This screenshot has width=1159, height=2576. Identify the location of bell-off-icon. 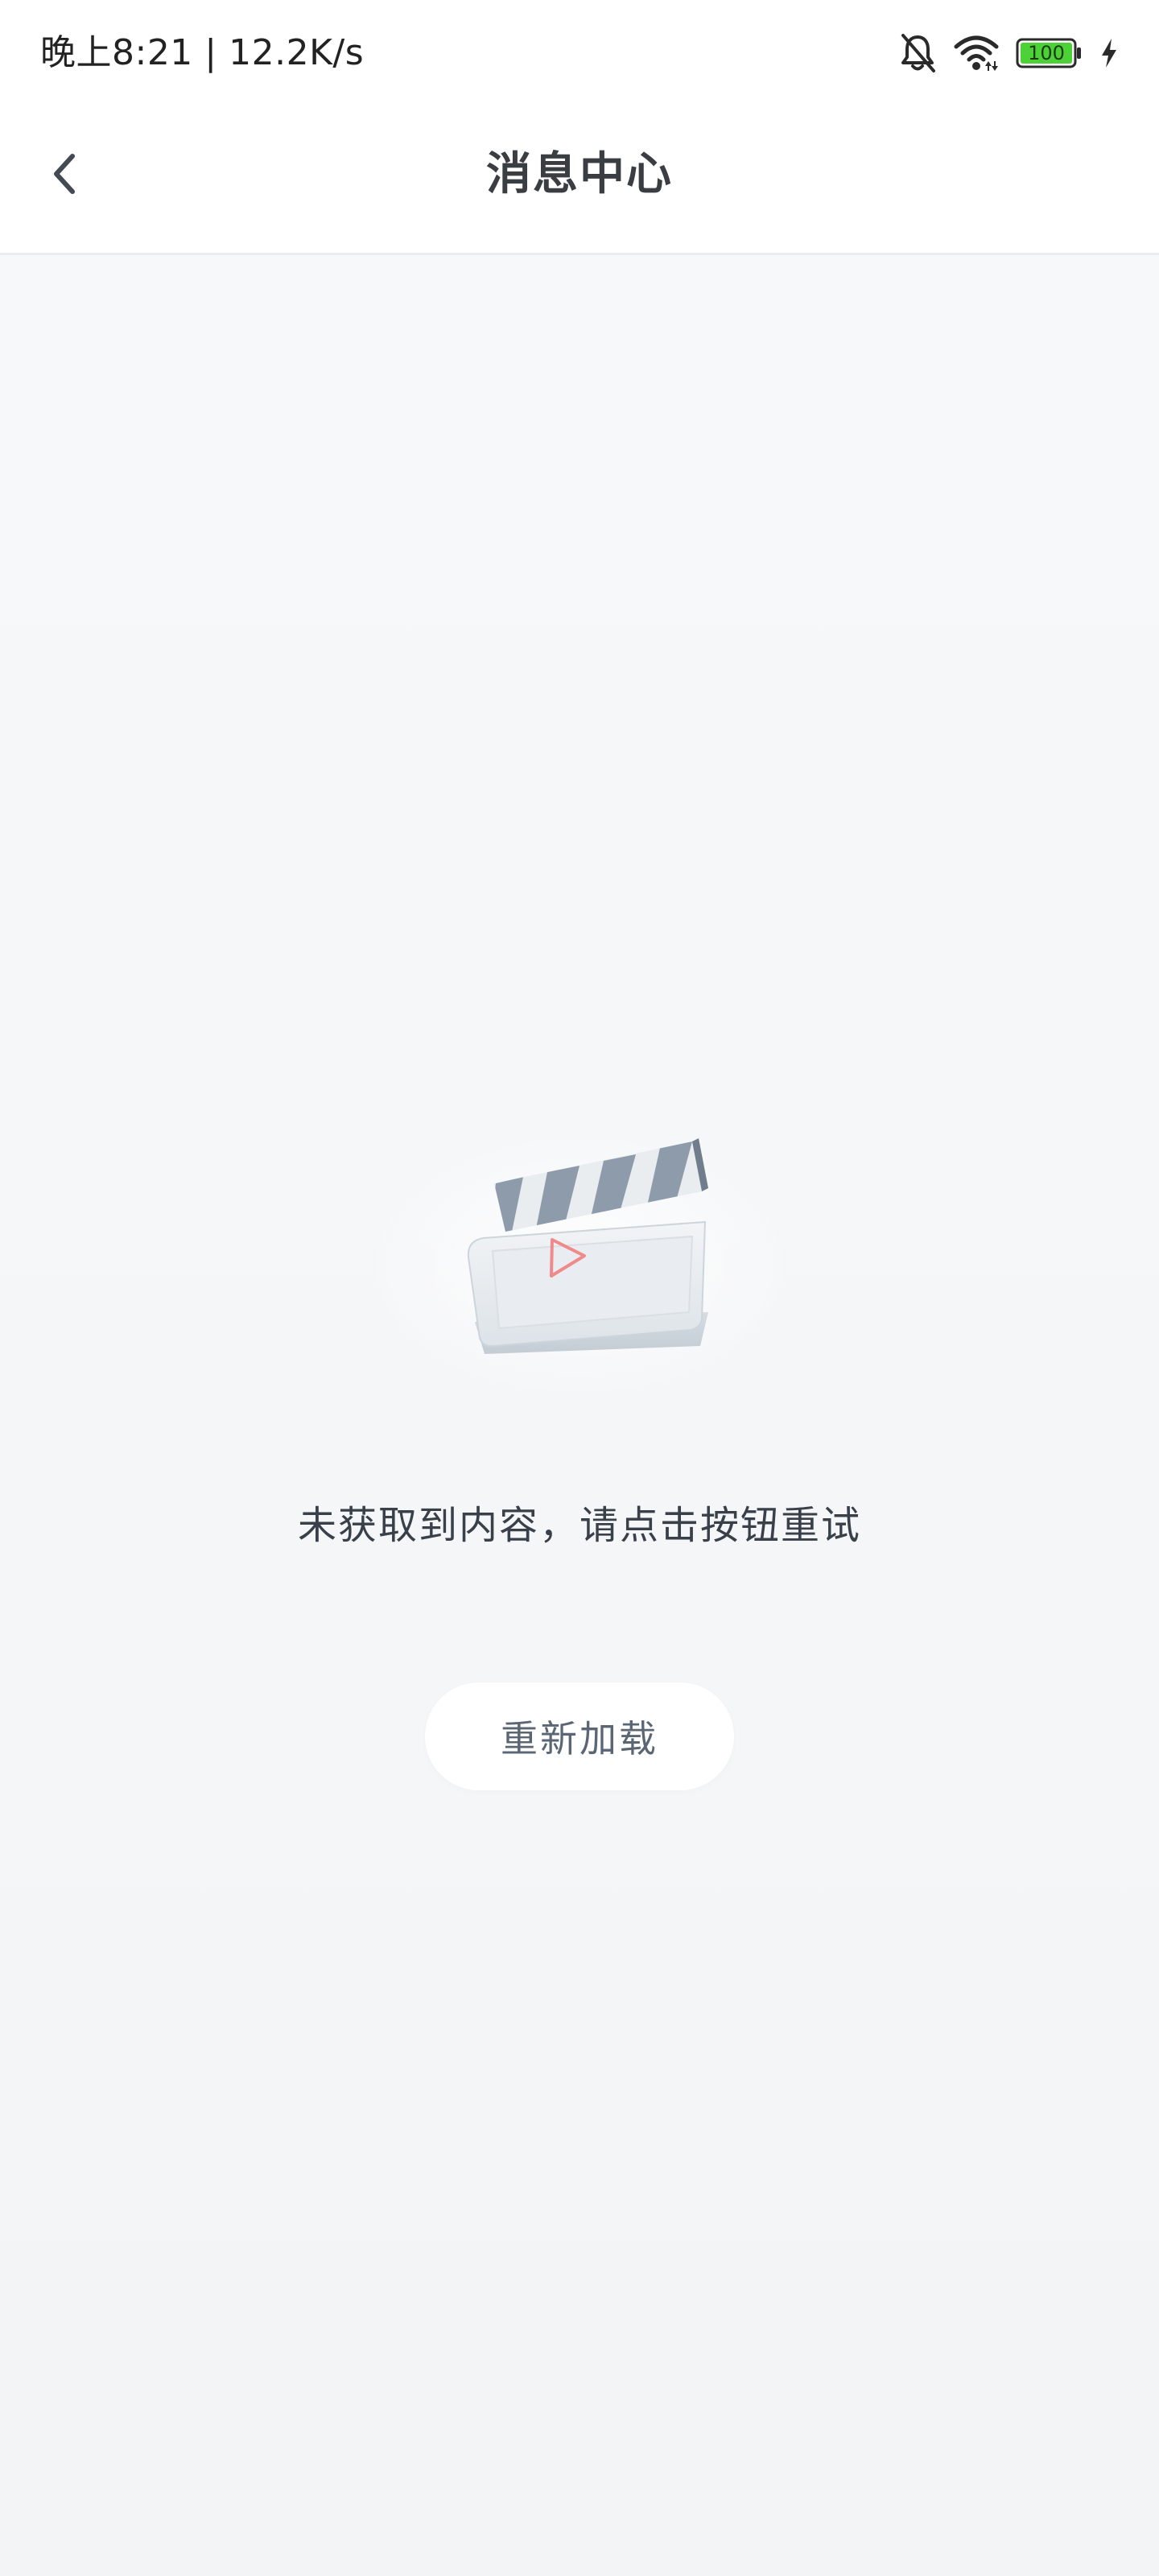
(918, 53).